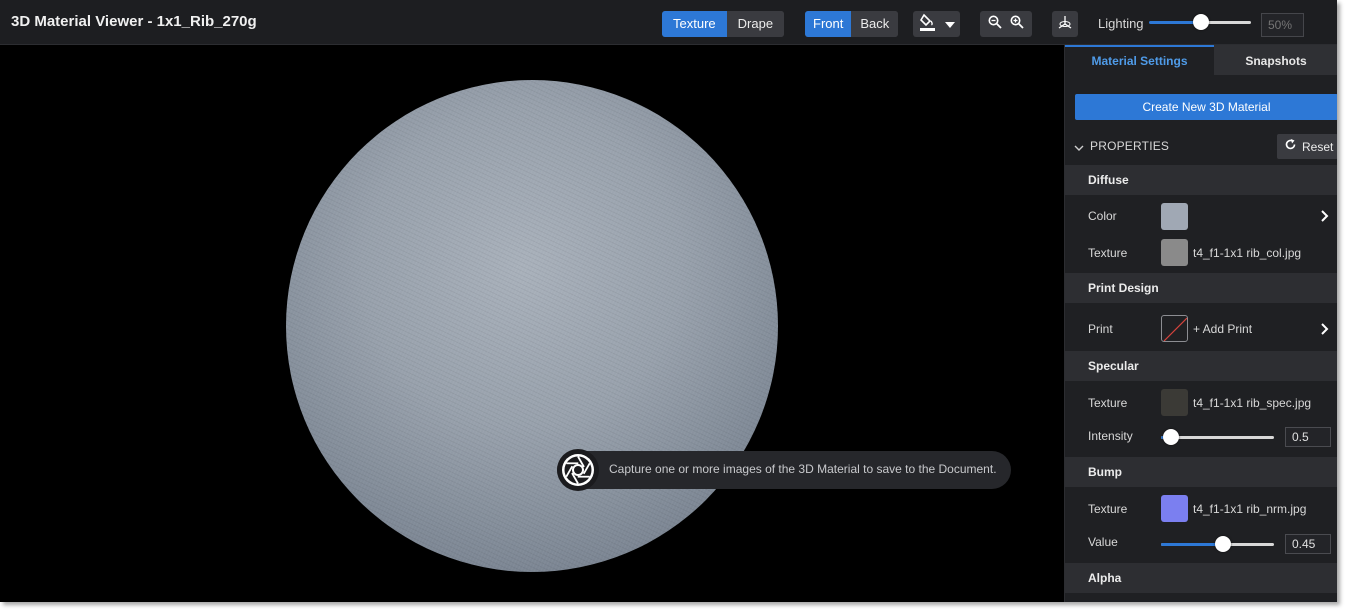 The height and width of the screenshot is (611, 1346). I want to click on refresh-icon, so click(1290, 147).